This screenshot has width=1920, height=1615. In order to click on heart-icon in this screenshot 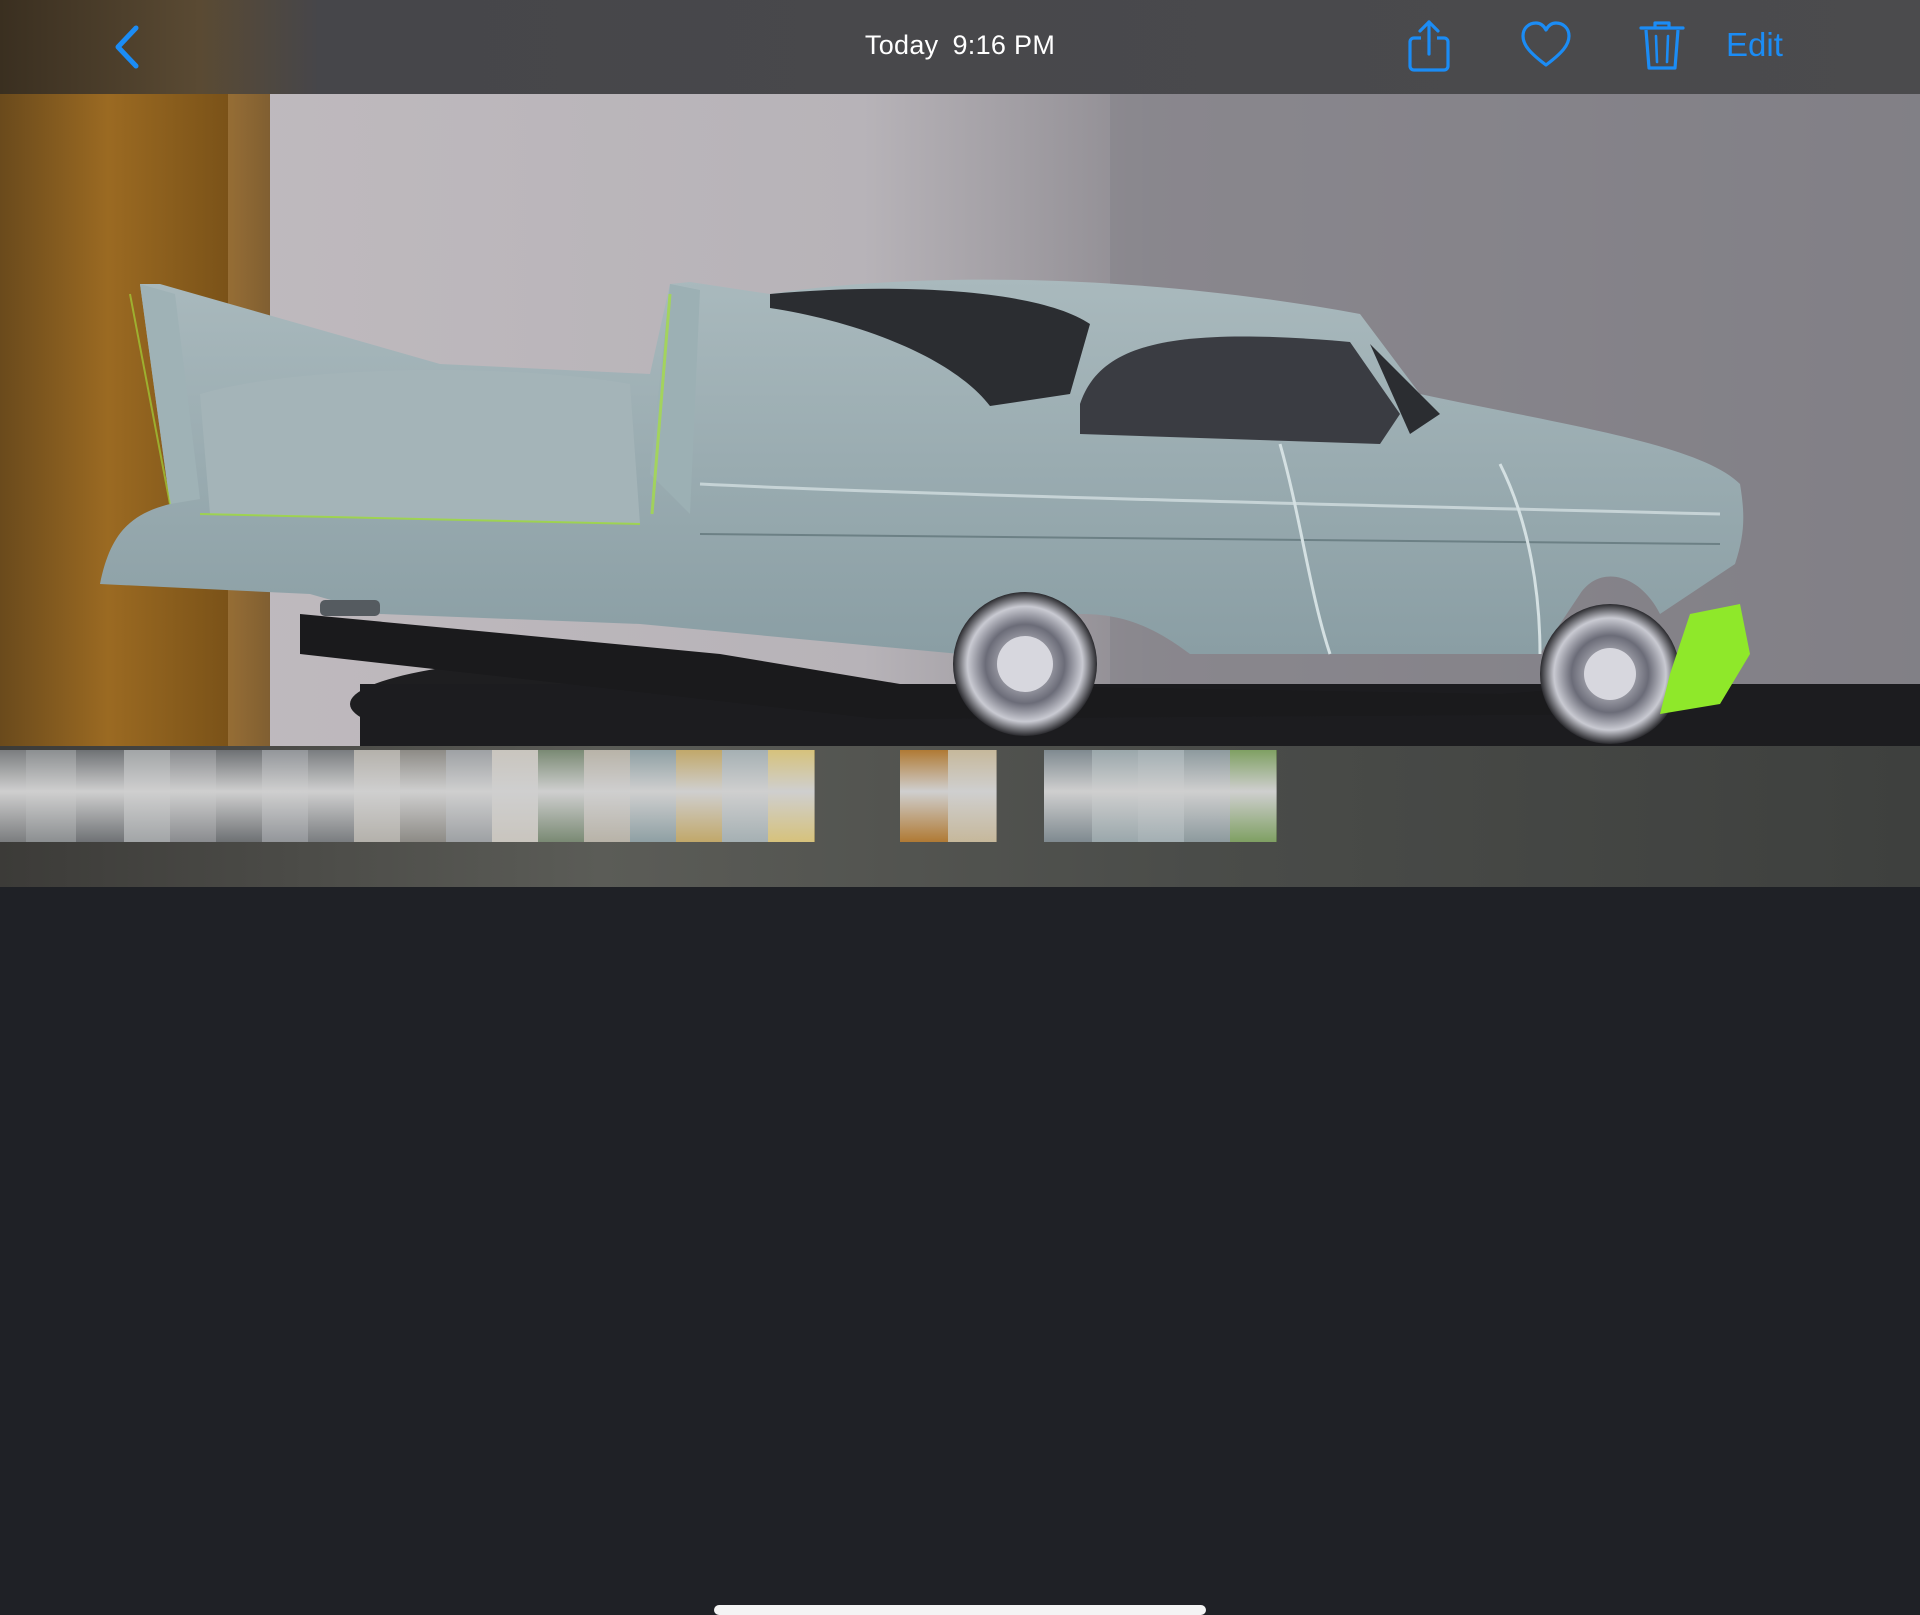, I will do `click(1546, 44)`.